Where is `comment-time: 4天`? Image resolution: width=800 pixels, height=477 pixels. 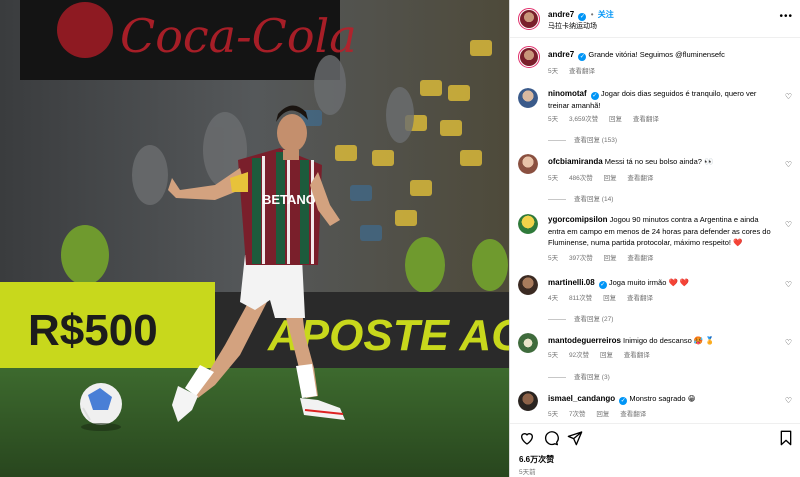 comment-time: 4天 is located at coordinates (553, 298).